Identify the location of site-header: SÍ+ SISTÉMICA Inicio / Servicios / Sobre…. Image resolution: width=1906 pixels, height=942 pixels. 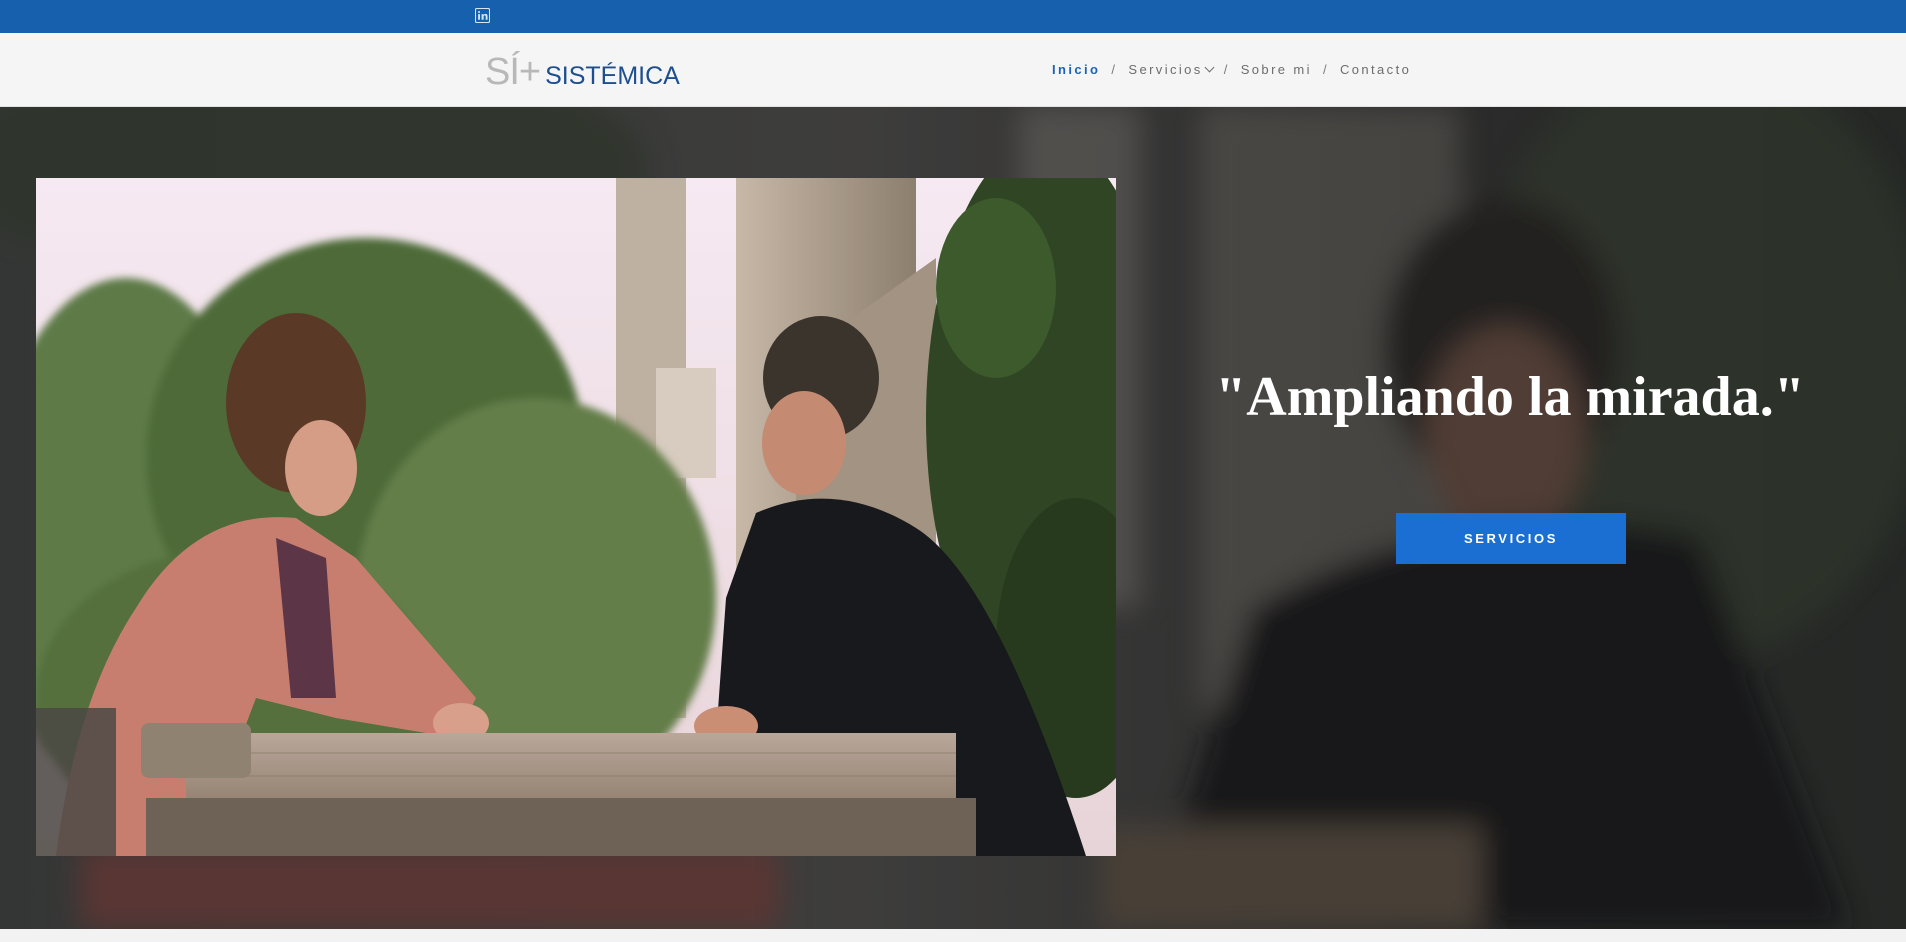
(953, 70).